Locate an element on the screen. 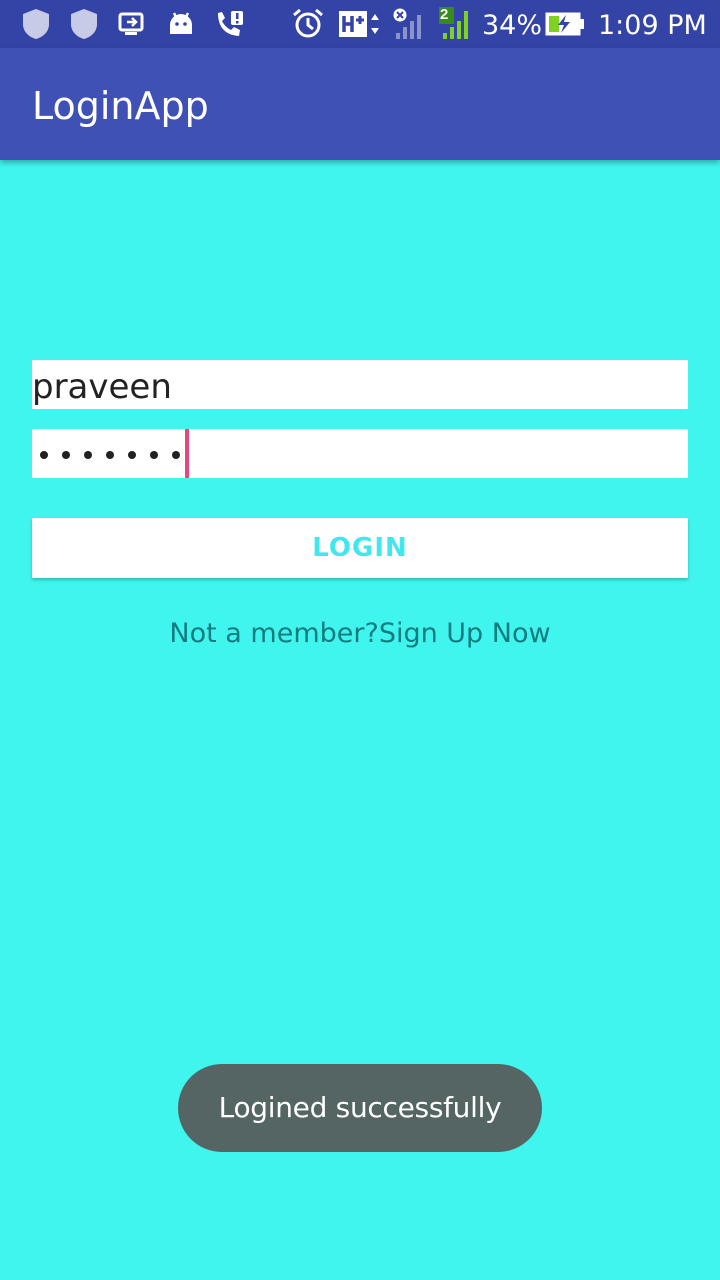 This screenshot has height=1280, width=720. battery-percent: 34% is located at coordinates (512, 25).